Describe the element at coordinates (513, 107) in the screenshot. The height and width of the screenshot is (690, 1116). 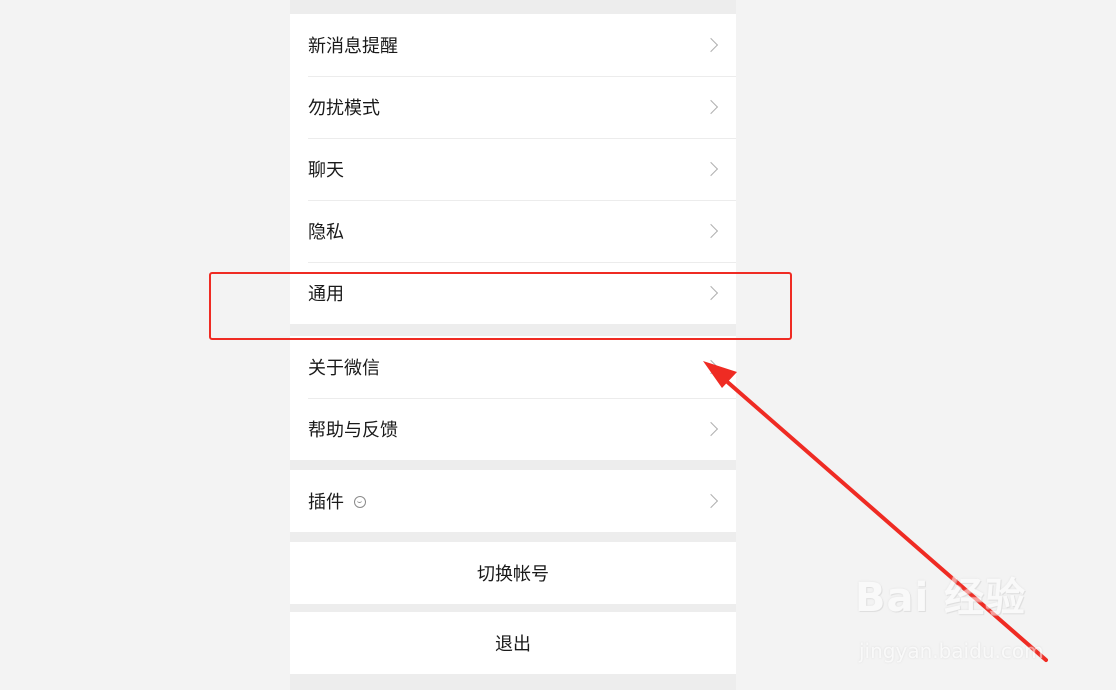
I see `settings-item-do-not-disturb: 勿扰模式` at that location.